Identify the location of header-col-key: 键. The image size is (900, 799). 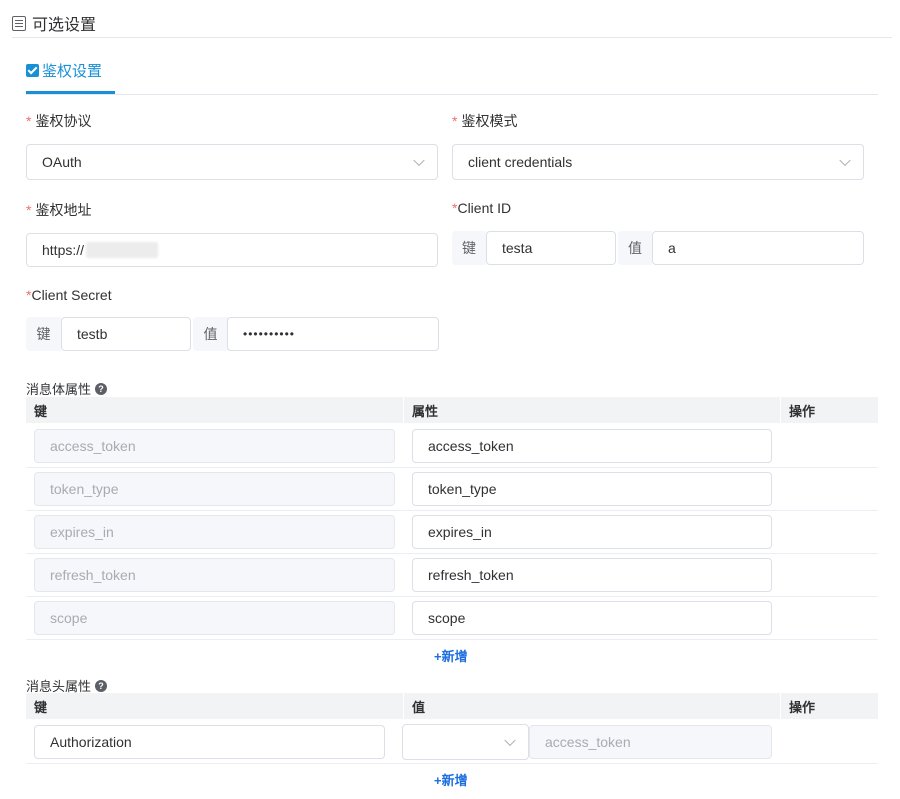
(214, 706).